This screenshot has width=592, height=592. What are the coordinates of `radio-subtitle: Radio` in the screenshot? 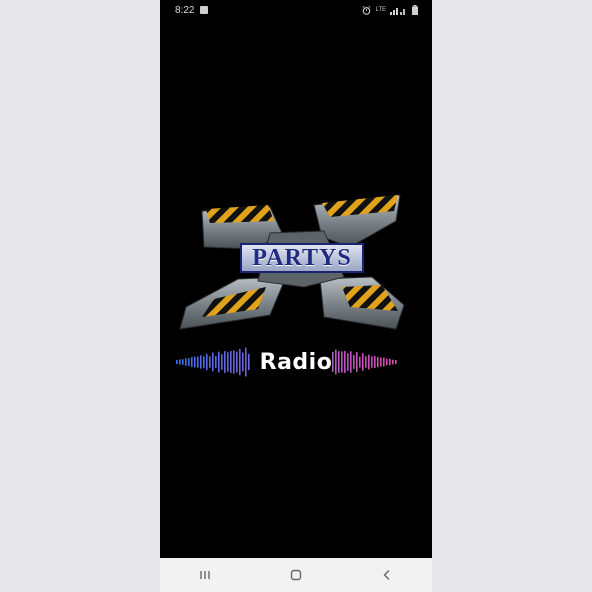 It's located at (296, 362).